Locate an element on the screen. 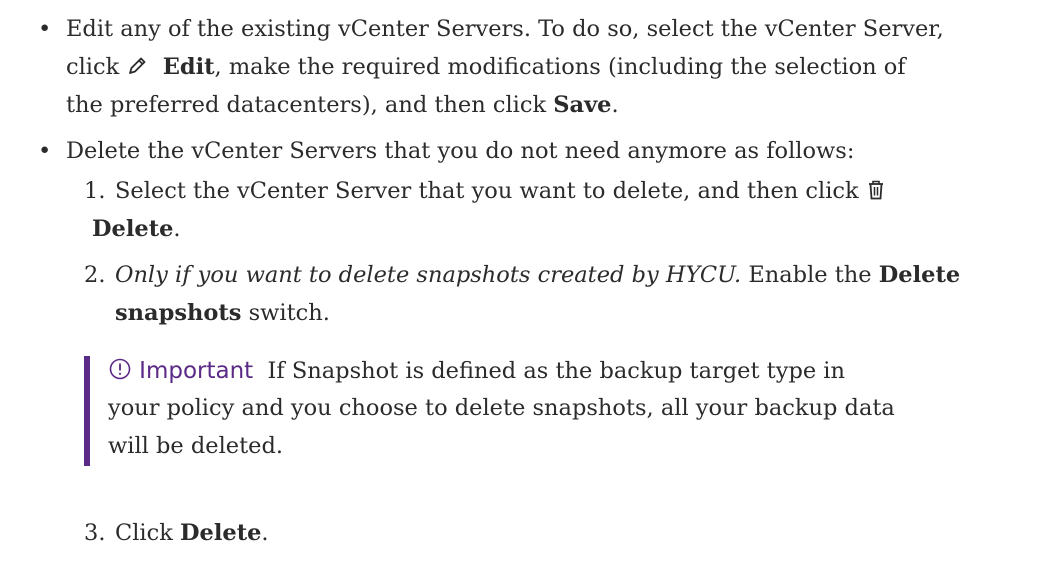 The height and width of the screenshot is (573, 1055). step1-line2: Delete. is located at coordinates (136, 229).